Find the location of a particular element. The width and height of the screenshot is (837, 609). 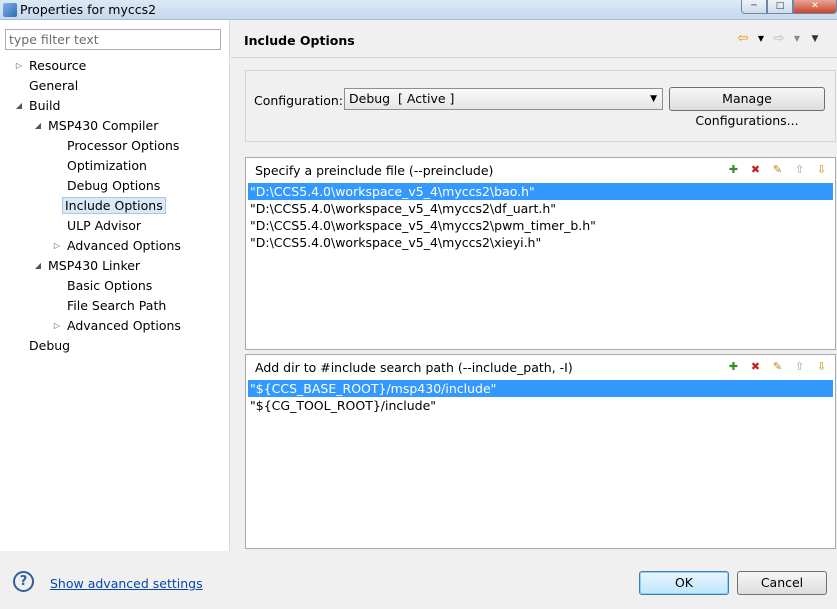

tree-item-label: ULP Advisor is located at coordinates (104, 225).